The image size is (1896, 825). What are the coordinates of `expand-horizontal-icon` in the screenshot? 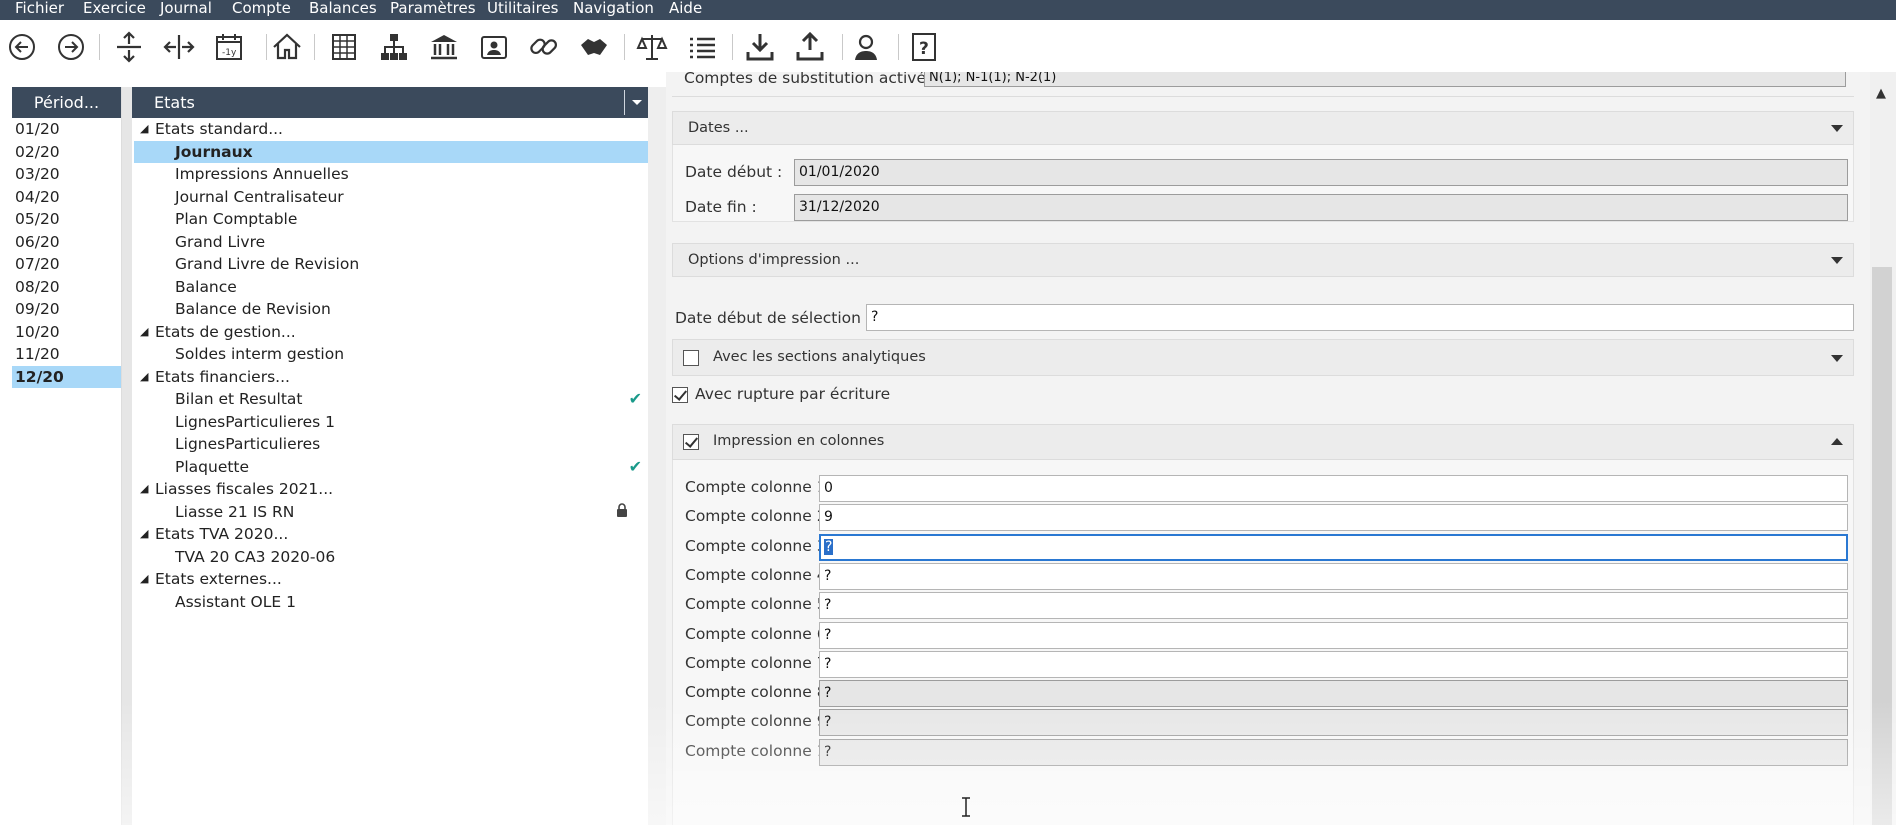 It's located at (179, 47).